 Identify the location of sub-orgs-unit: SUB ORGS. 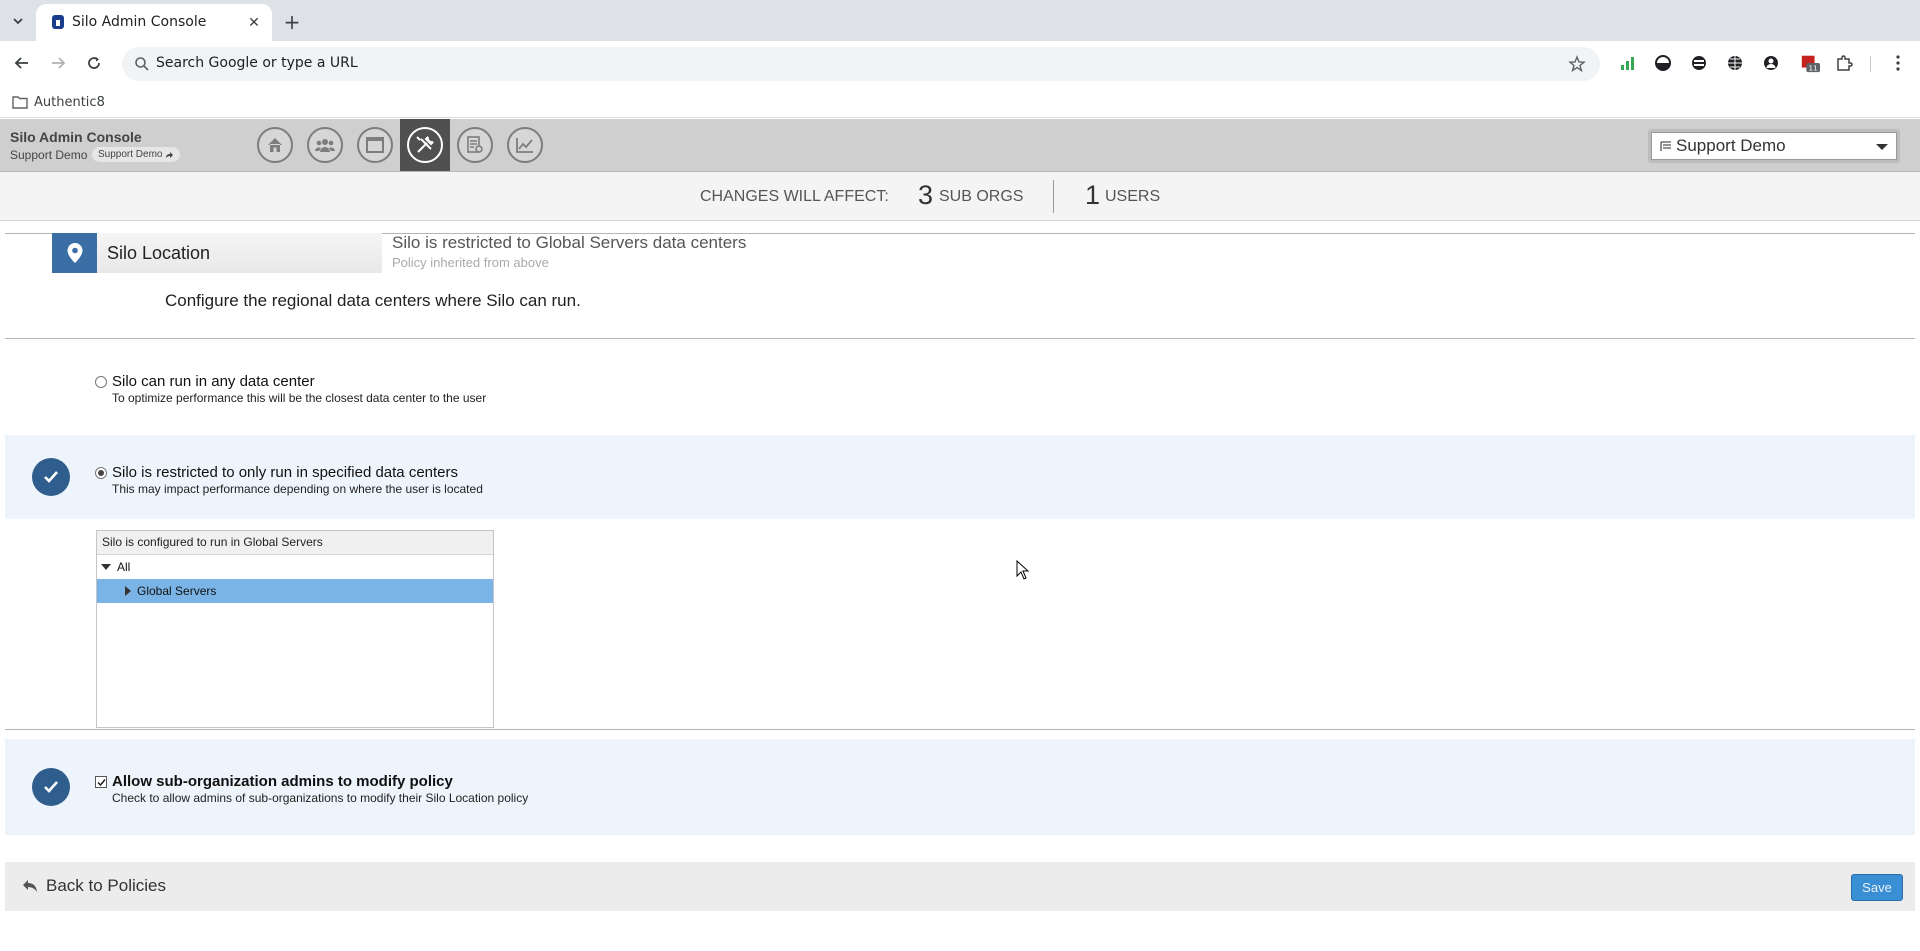
(981, 196).